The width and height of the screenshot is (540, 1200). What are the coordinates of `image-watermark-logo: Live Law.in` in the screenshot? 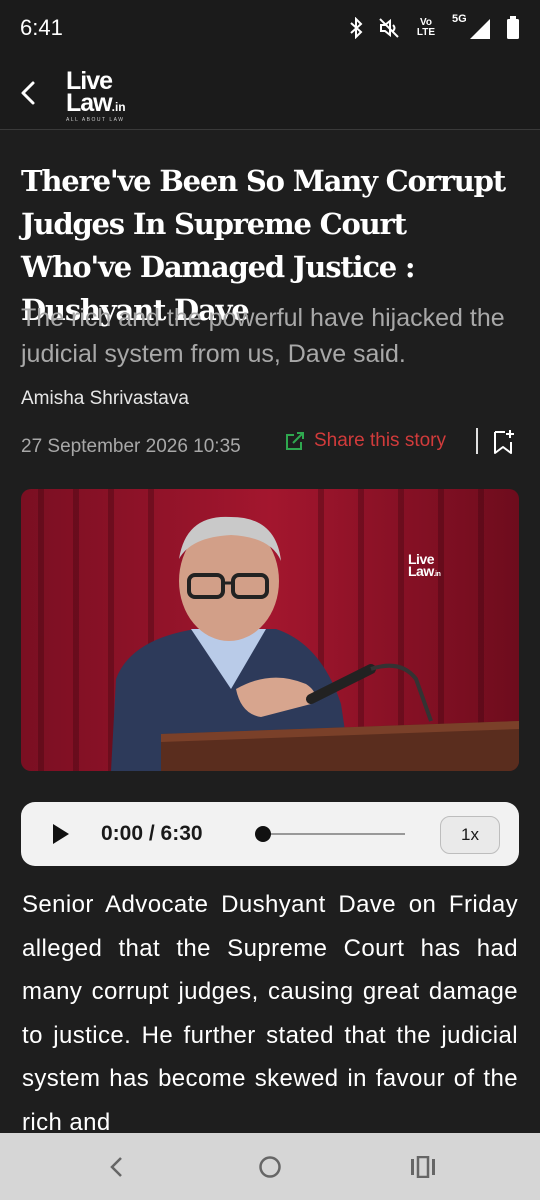 It's located at (424, 566).